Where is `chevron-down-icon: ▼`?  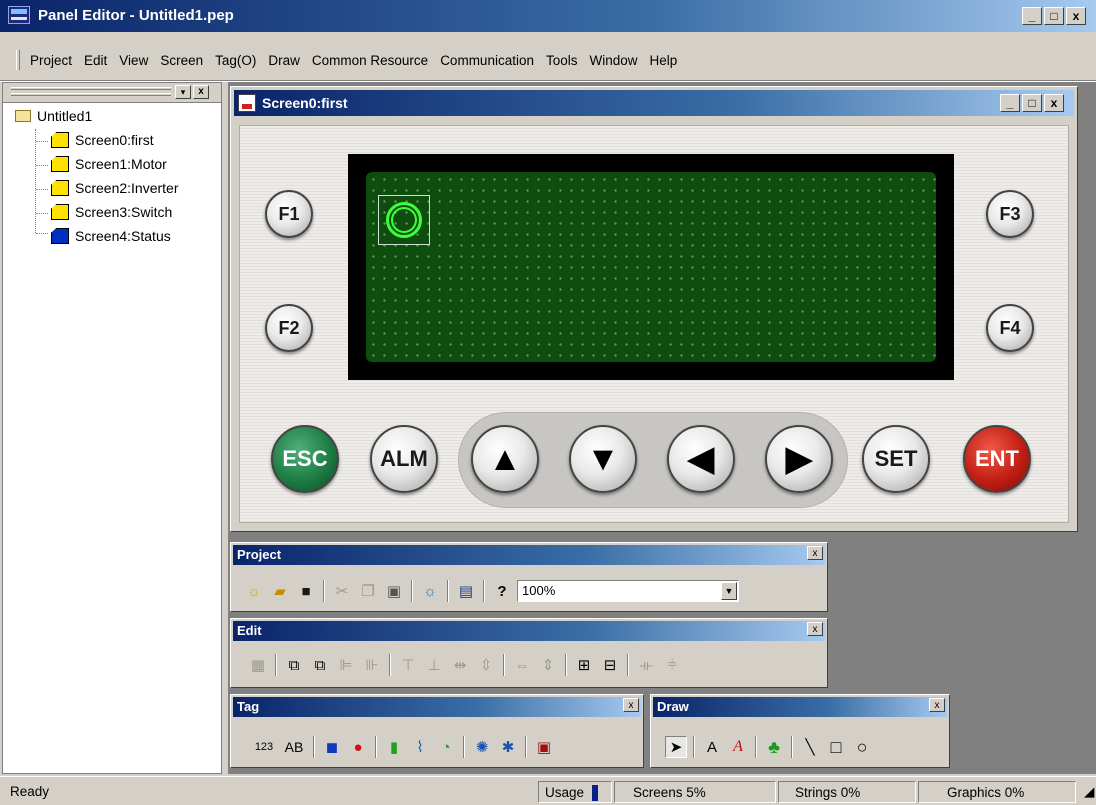 chevron-down-icon: ▼ is located at coordinates (729, 591).